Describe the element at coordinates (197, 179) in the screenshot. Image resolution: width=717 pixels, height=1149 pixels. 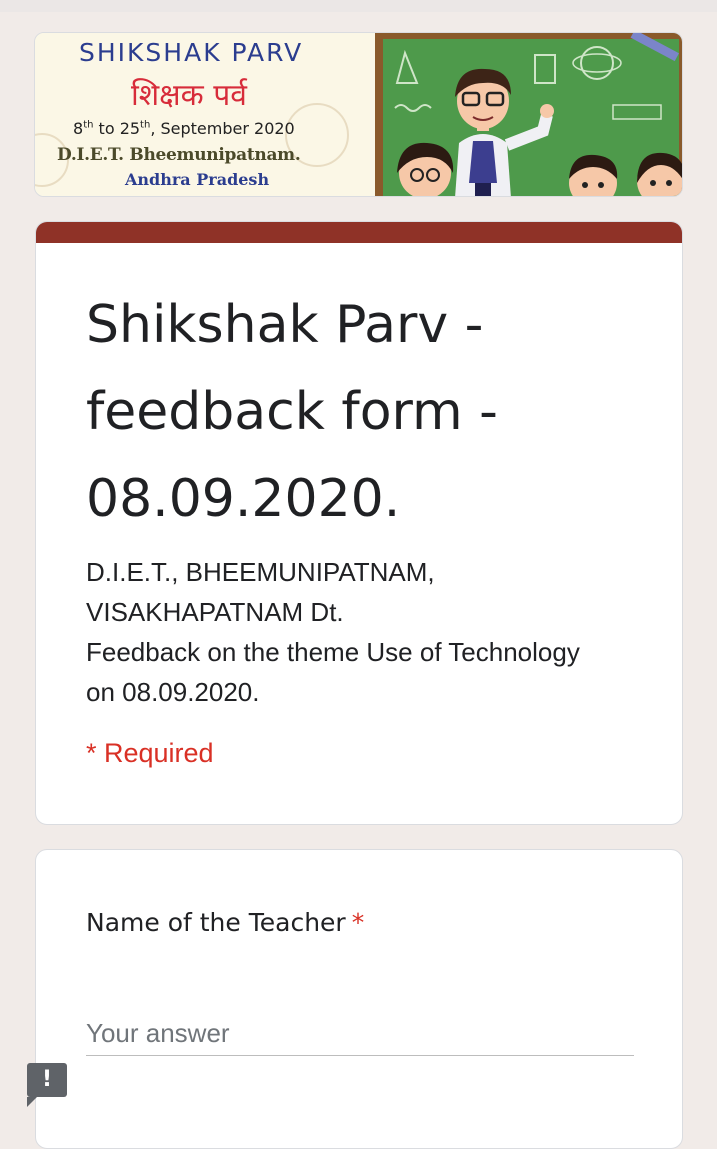
I see `banner-state: Andhra Pradesh` at that location.